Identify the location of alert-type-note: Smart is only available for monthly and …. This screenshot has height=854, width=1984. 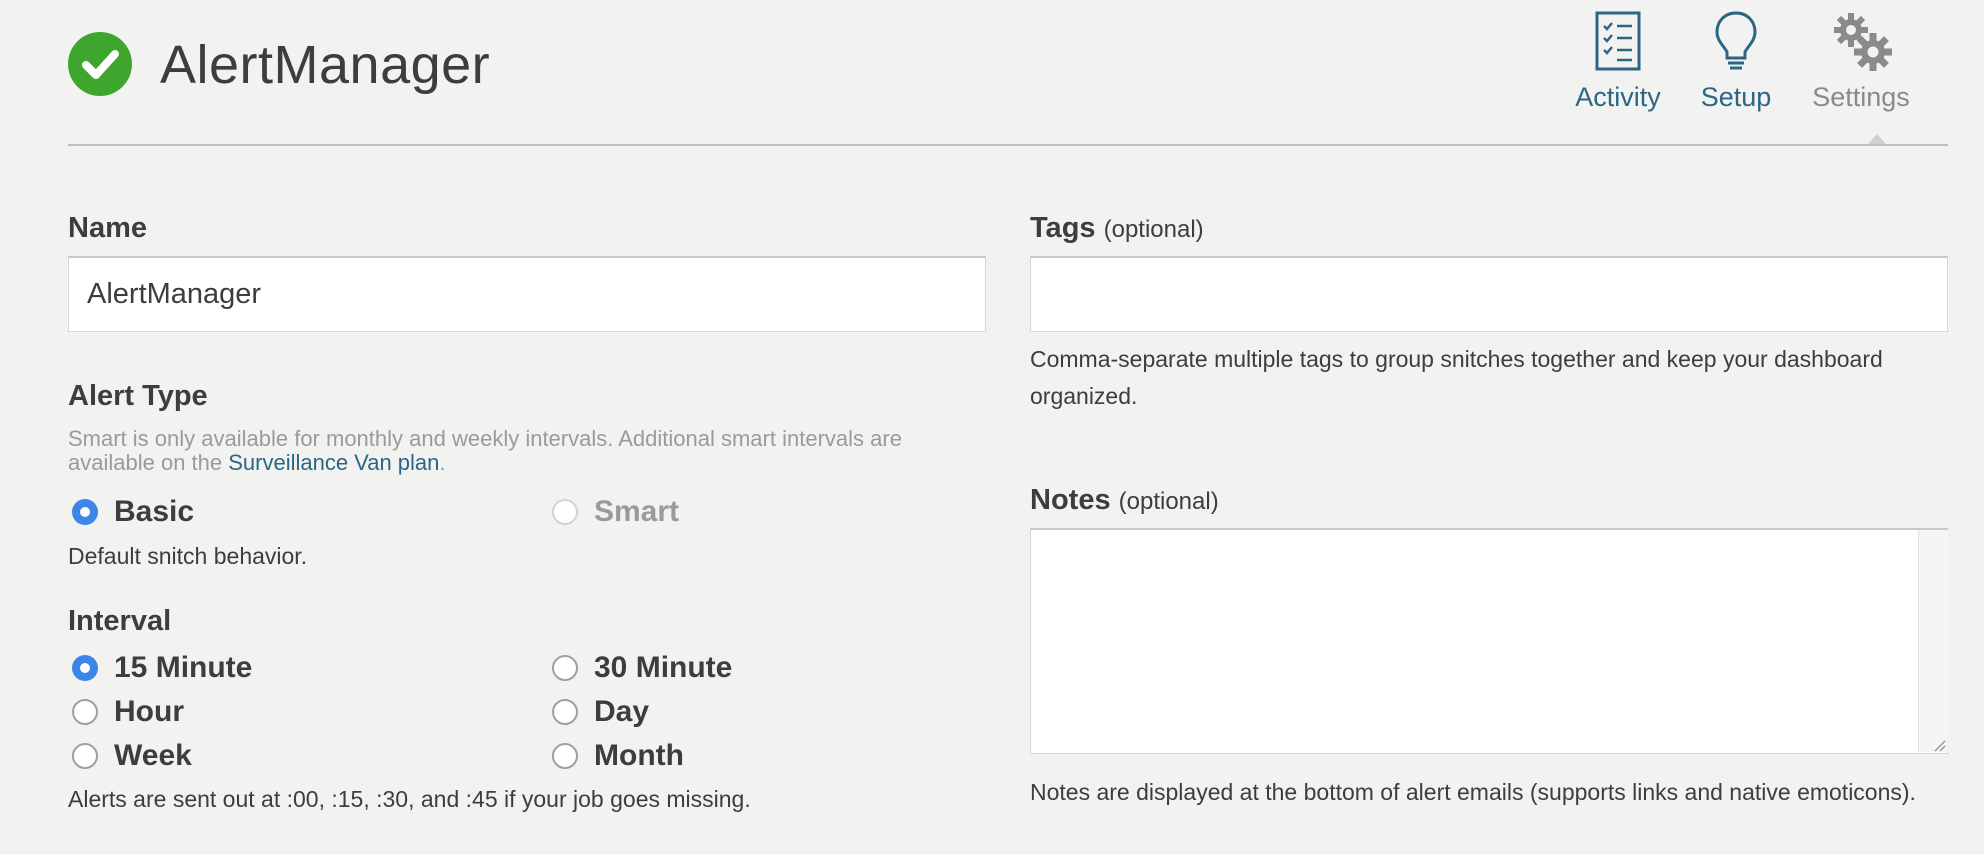
(528, 451).